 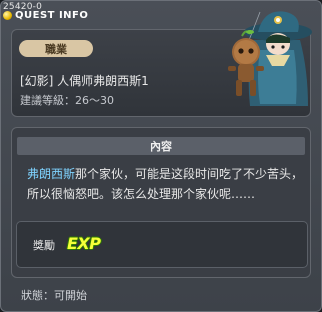 What do you see at coordinates (54, 295) in the screenshot?
I see `quest-status: 狀態：可開始` at bounding box center [54, 295].